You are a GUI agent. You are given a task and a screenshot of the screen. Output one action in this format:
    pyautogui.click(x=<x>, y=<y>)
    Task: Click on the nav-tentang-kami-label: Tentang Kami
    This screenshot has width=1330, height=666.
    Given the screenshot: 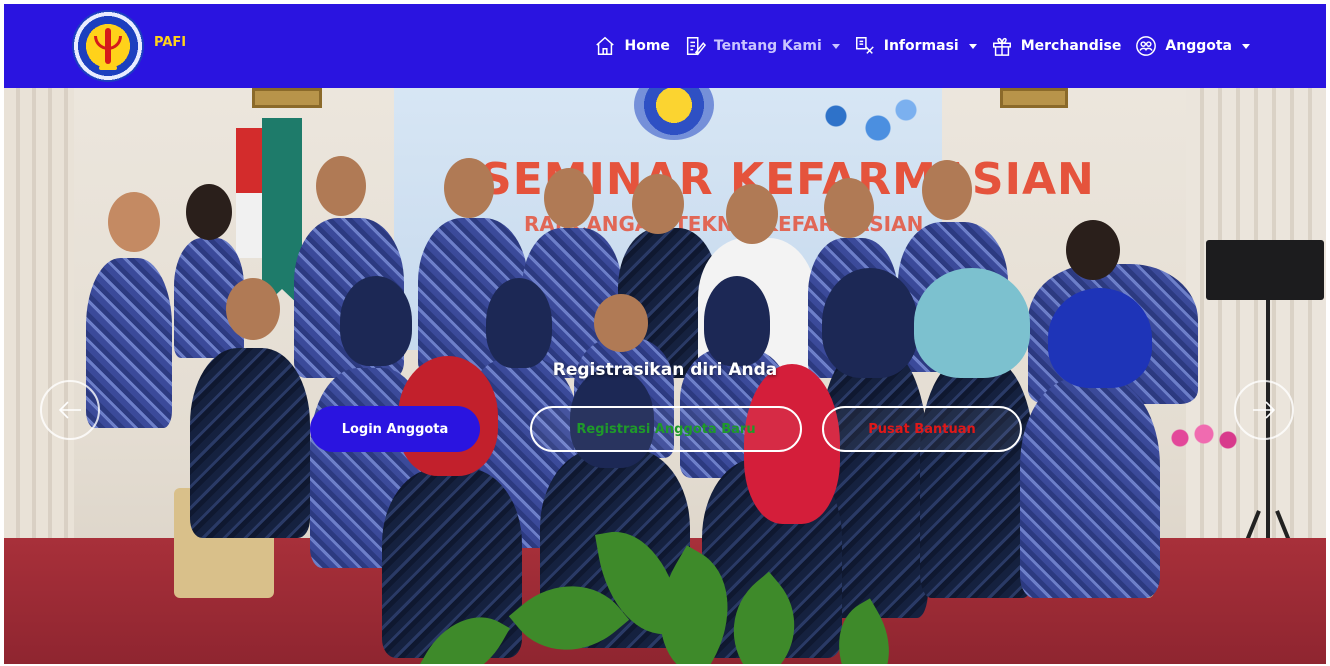 What is the action you would take?
    pyautogui.click(x=768, y=46)
    